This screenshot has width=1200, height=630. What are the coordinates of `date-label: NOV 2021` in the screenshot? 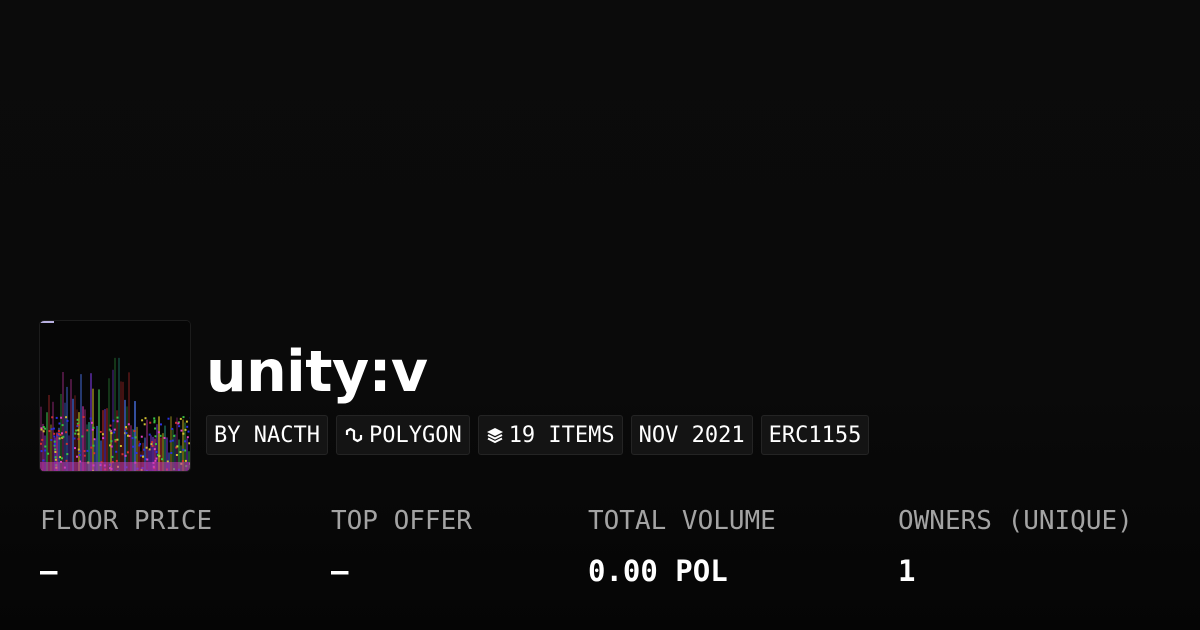 It's located at (691, 435).